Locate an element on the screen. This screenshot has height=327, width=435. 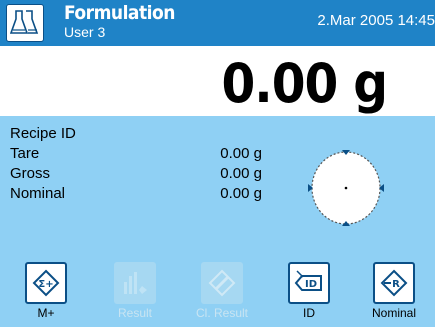
id-label: ID is located at coordinates (309, 313).